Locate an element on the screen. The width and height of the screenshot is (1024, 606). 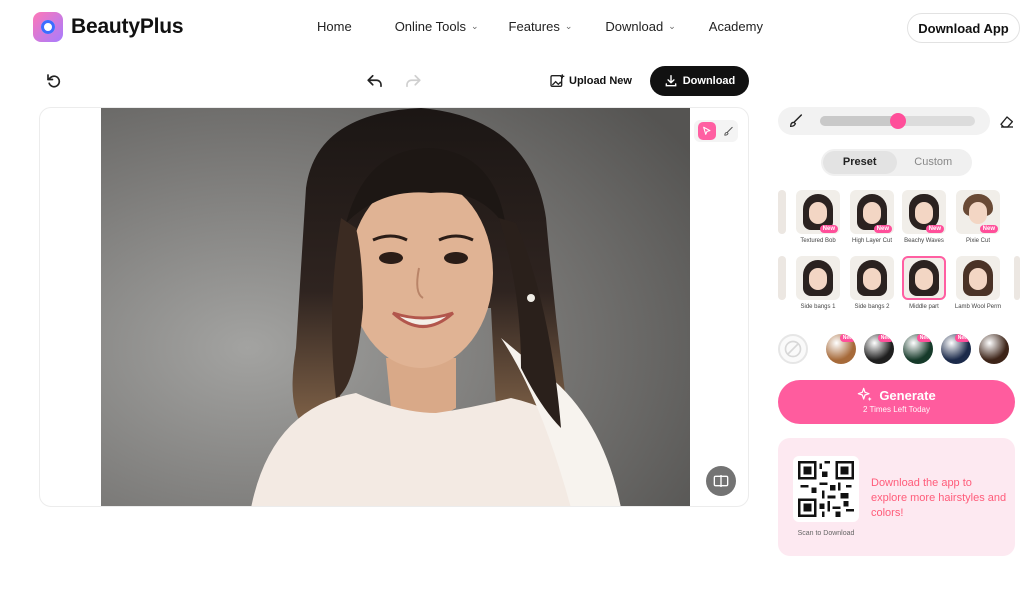
style-label: Lamb Wool Perm is located at coordinates (978, 307).